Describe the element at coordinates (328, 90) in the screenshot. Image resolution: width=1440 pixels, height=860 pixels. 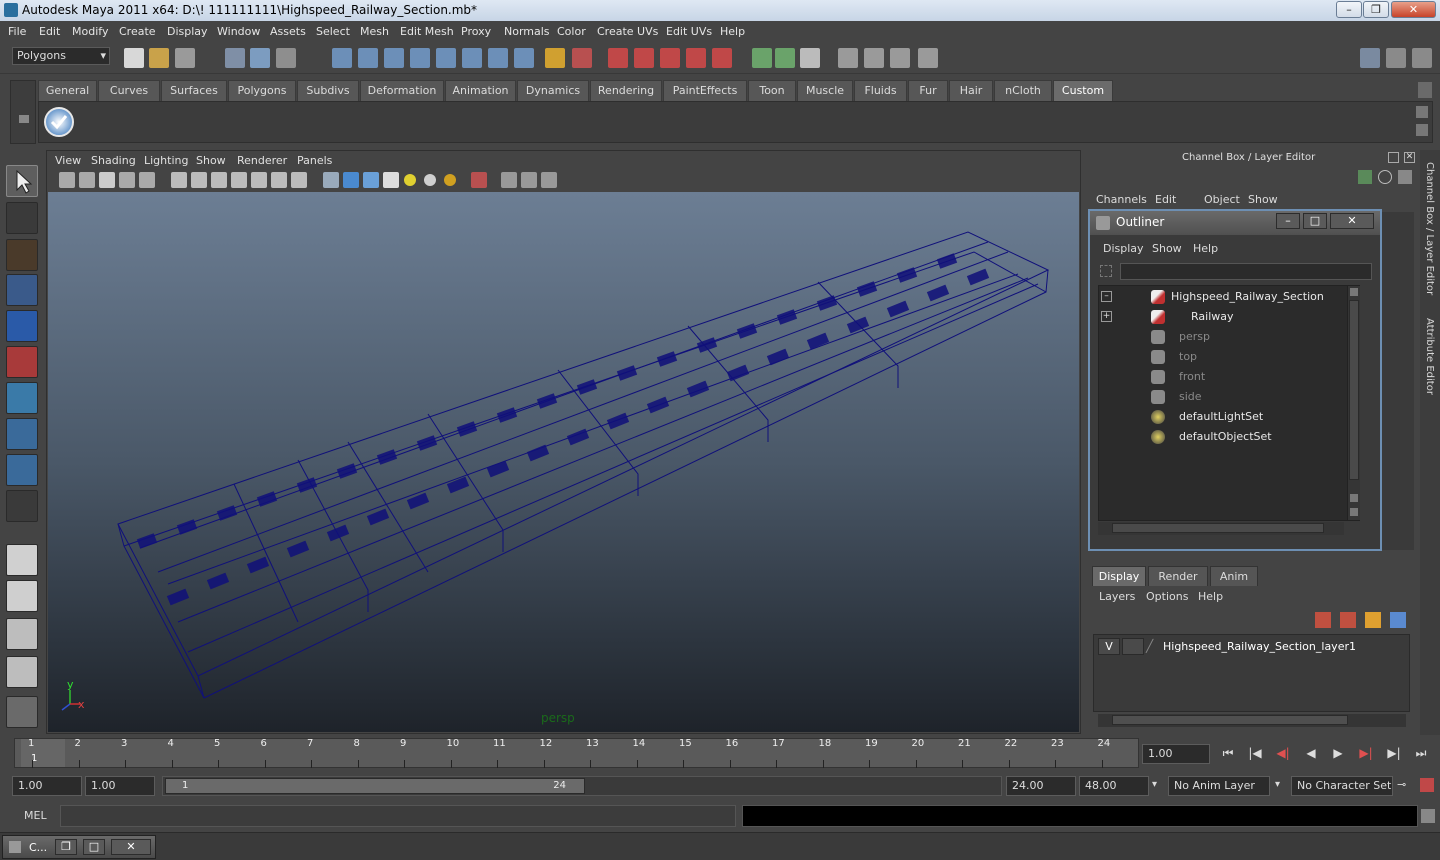
I see `tab-subdivs: Subdivs` at that location.